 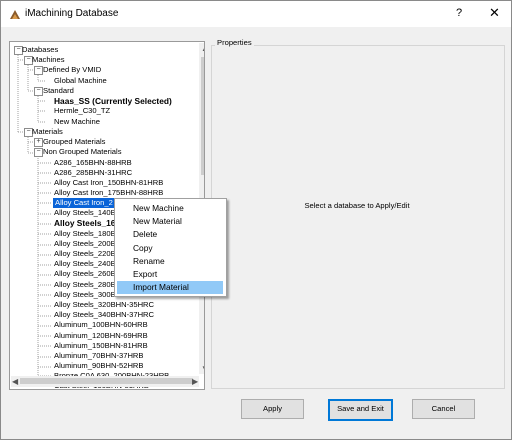 I want to click on title-bar: iMachining Database ? ✕, so click(x=256, y=14).